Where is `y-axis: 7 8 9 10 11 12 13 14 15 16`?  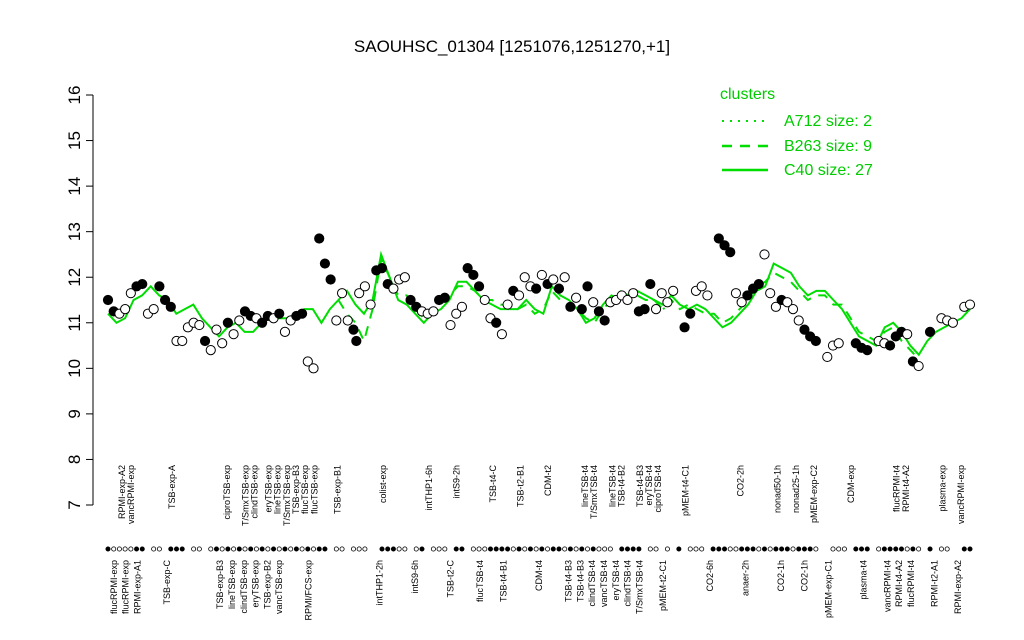
y-axis: 7 8 9 10 11 12 13 14 15 16 is located at coordinates (79, 298).